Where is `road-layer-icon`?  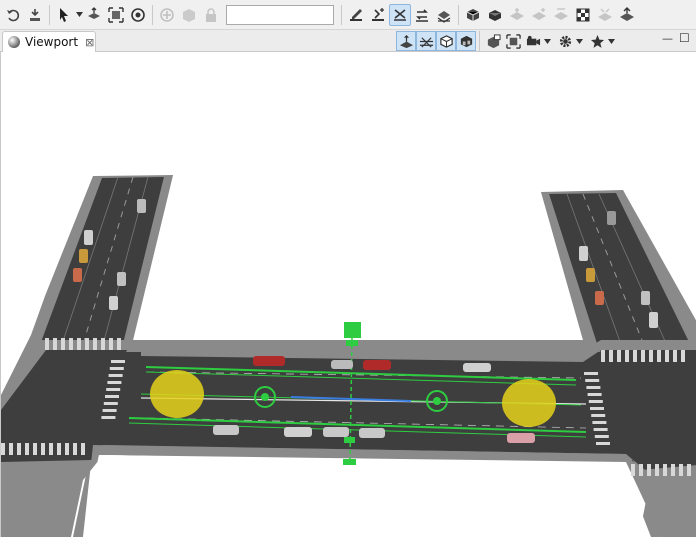
road-layer-icon is located at coordinates (444, 15).